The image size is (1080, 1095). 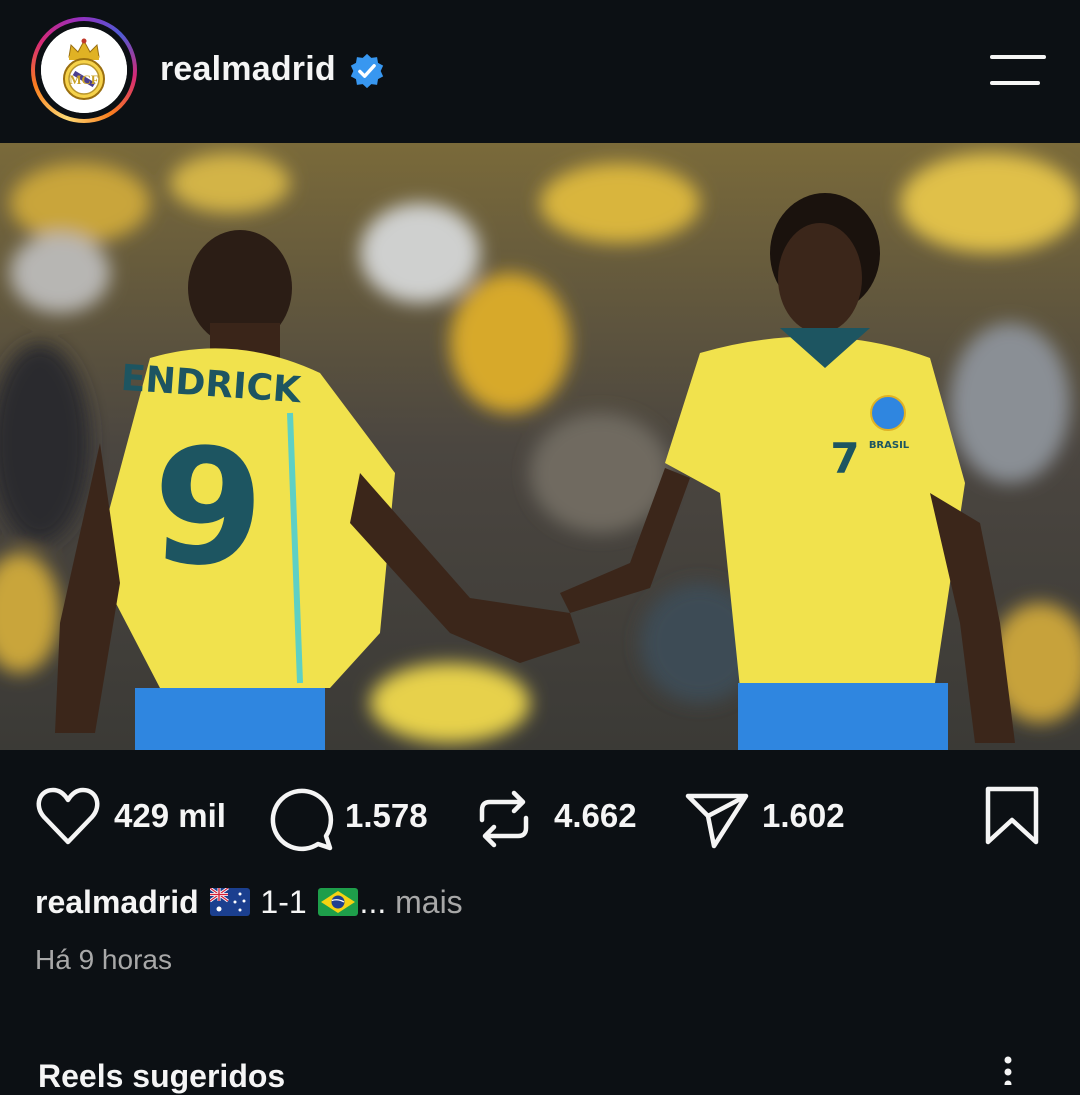 What do you see at coordinates (68, 816) in the screenshot?
I see `heart-icon` at bounding box center [68, 816].